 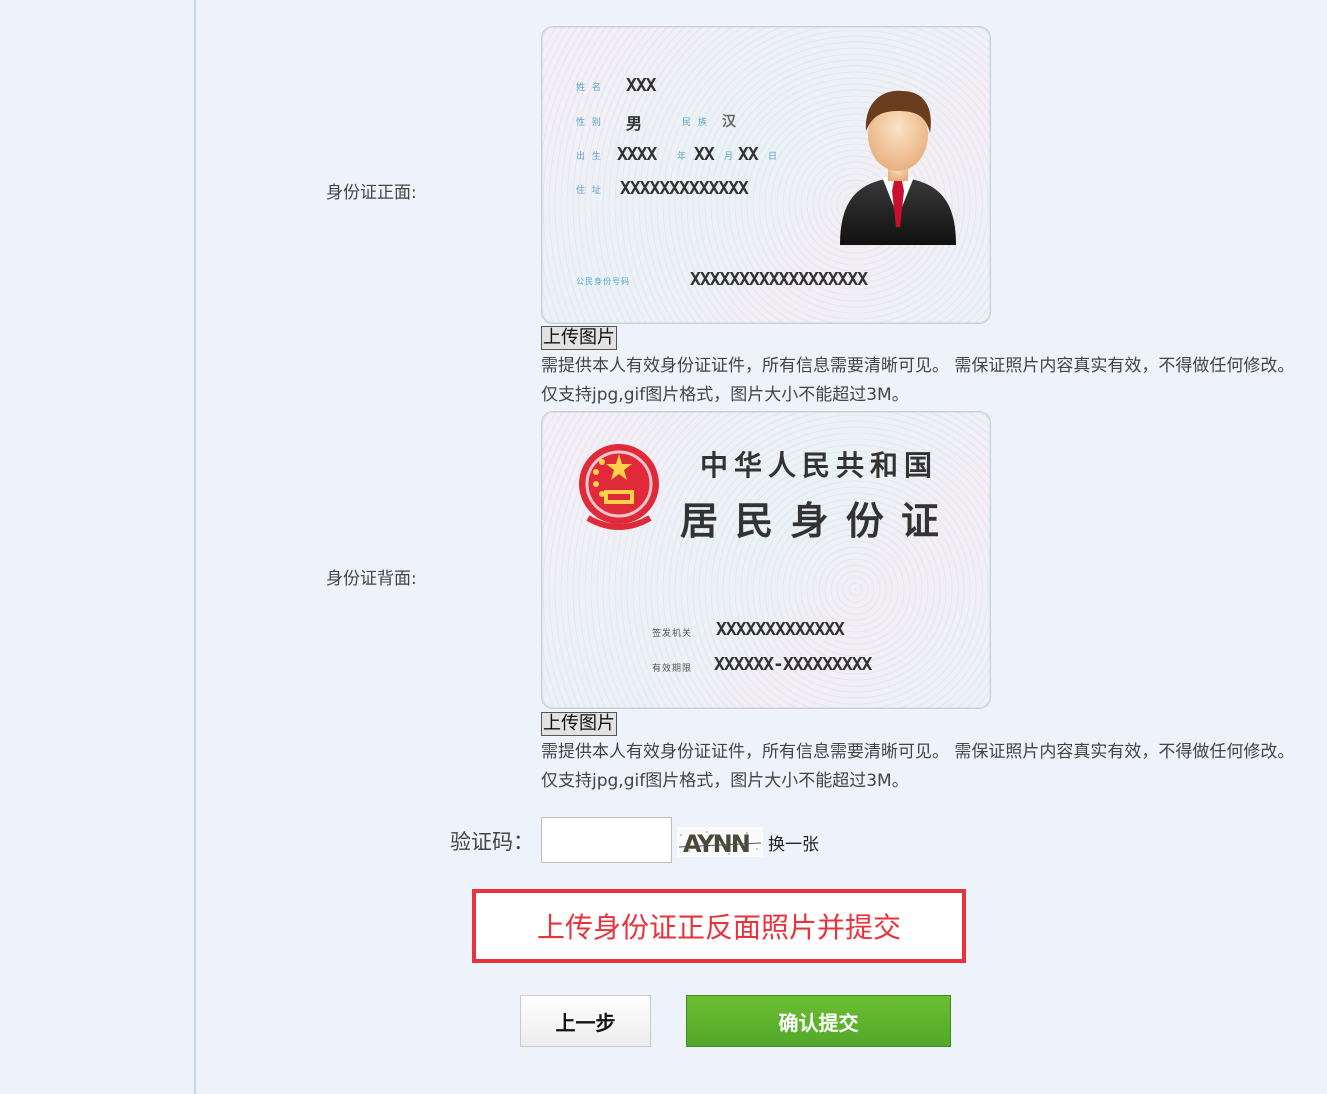 I want to click on sidebar-divider, so click(x=195, y=547).